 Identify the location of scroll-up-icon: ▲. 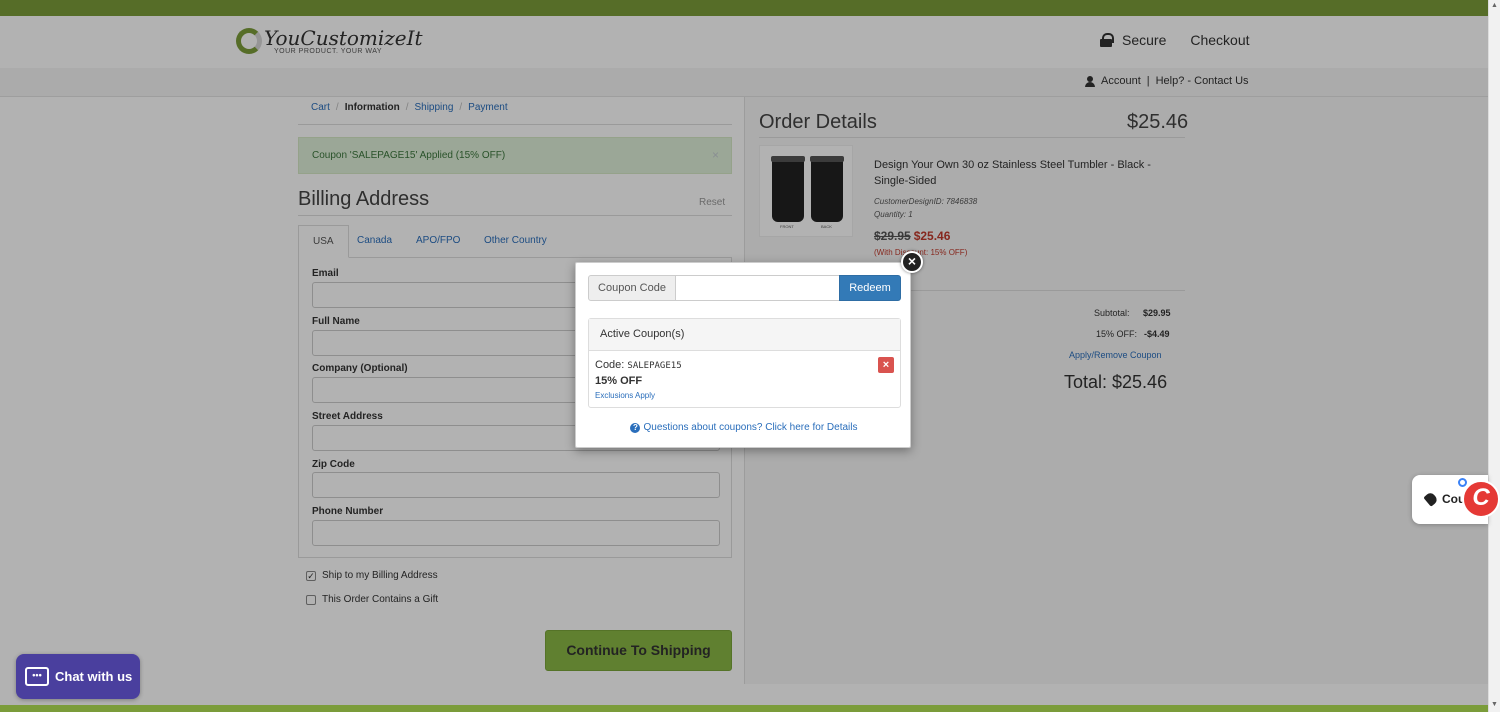
(1494, 5).